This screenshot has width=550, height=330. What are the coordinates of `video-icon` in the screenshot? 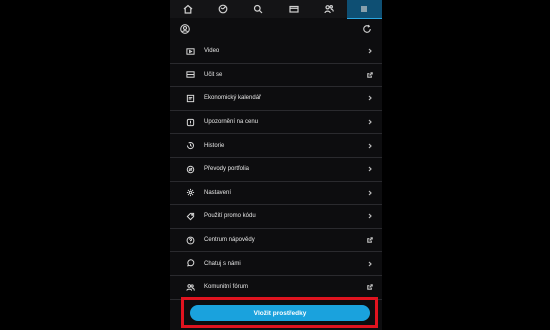 It's located at (190, 51).